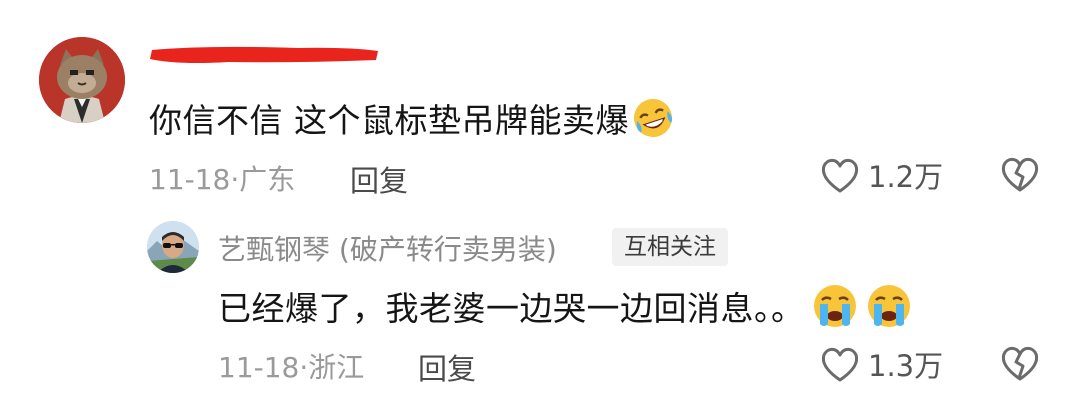  What do you see at coordinates (264, 55) in the screenshot?
I see `author-name-redacted` at bounding box center [264, 55].